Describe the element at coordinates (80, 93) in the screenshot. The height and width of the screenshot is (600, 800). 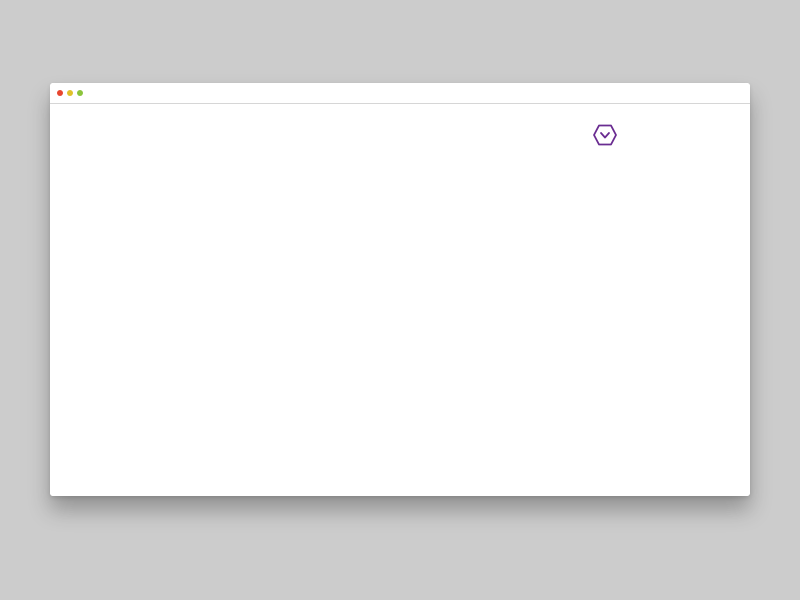
I see `maximize-window-button` at that location.